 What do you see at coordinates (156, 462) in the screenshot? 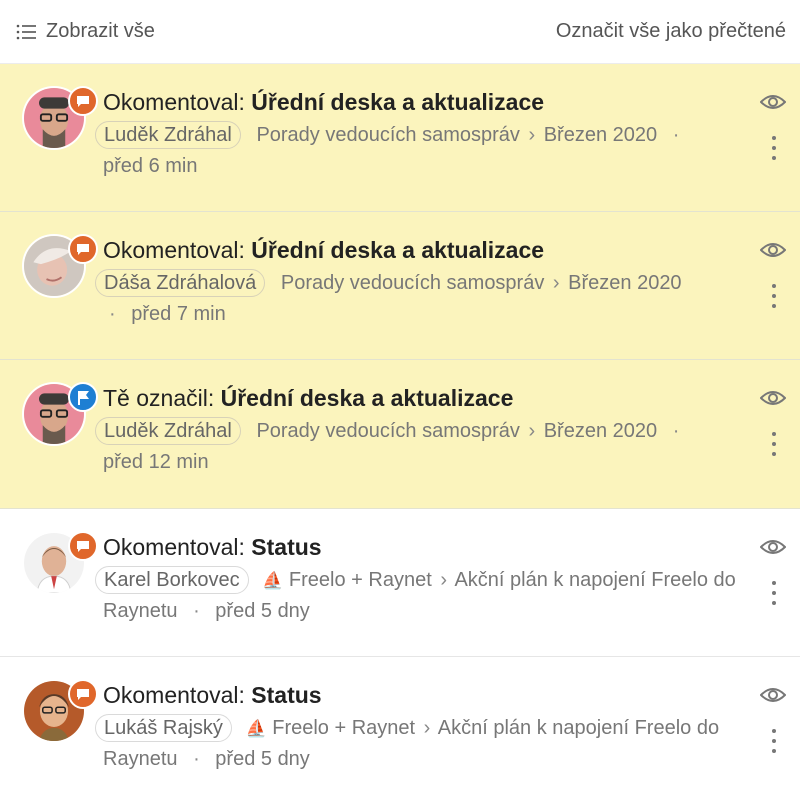
I see `timestamp: před 12 min` at bounding box center [156, 462].